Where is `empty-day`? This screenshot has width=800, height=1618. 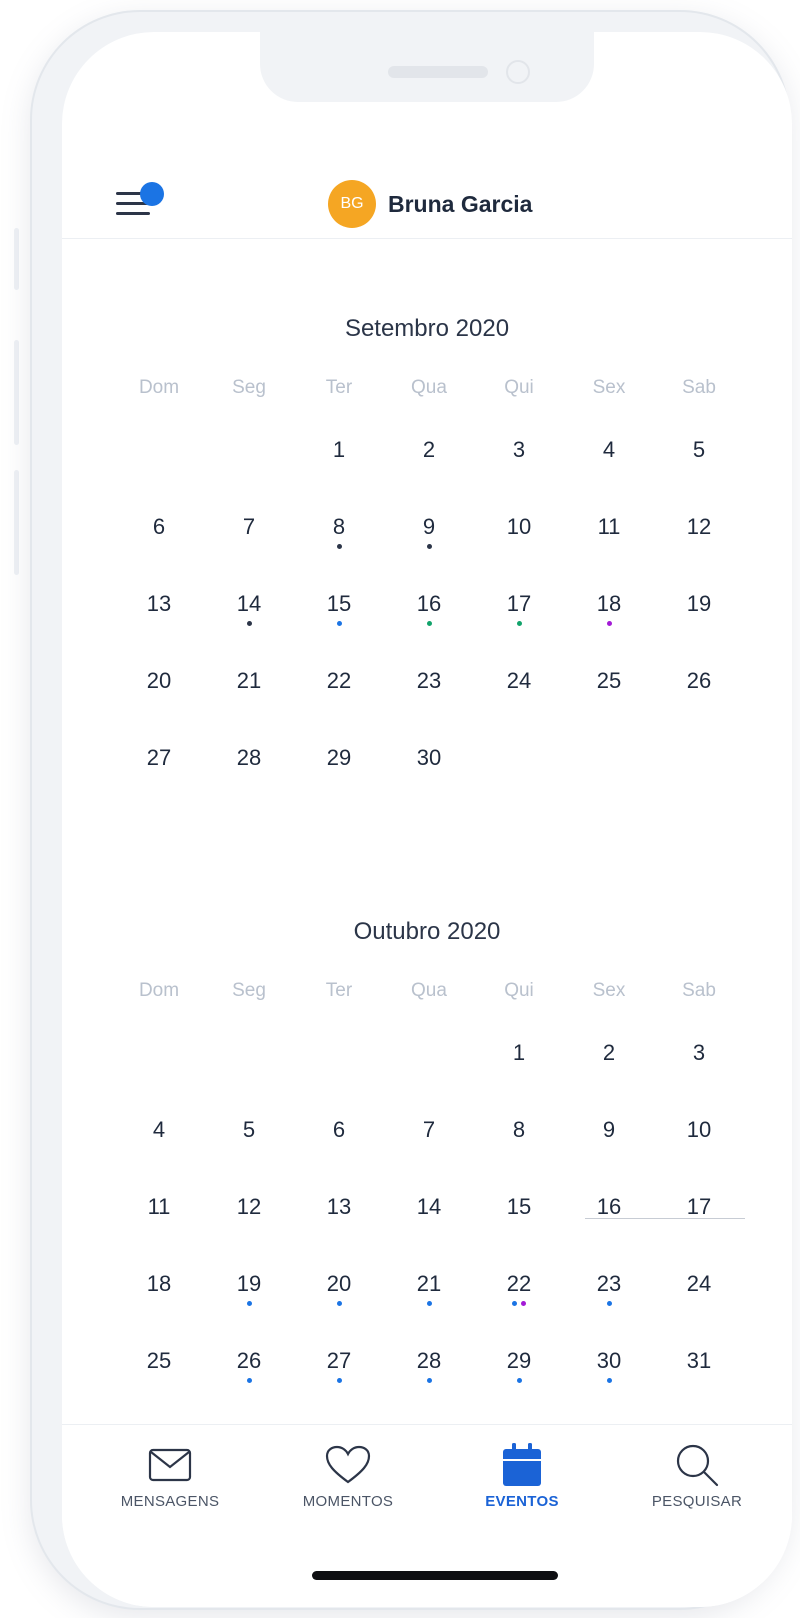
empty-day is located at coordinates (159, 1067).